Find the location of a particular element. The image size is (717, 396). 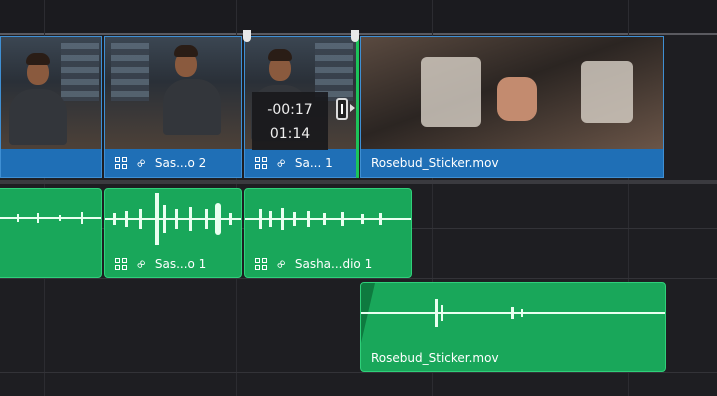

trim-duration: 01:14 is located at coordinates (290, 134).